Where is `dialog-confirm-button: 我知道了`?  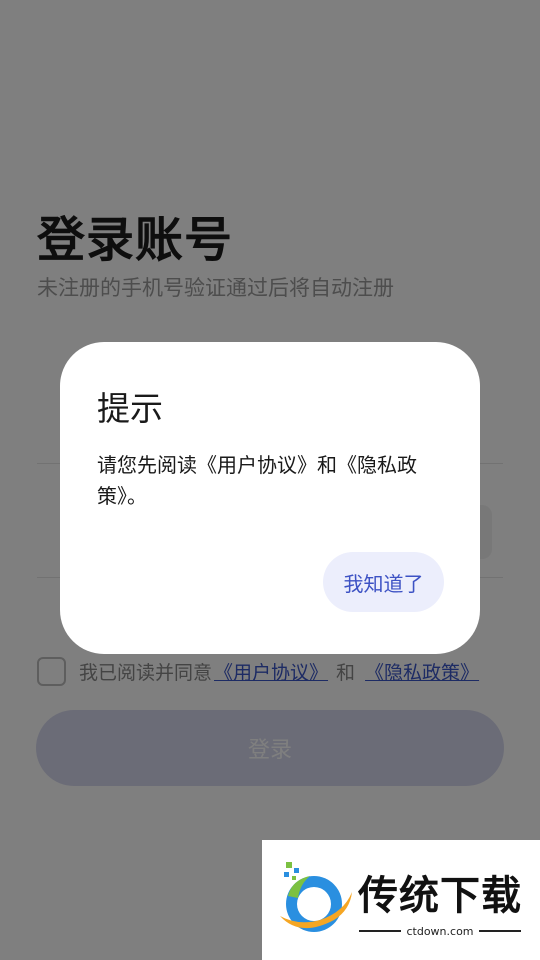
dialog-confirm-button: 我知道了 is located at coordinates (383, 582).